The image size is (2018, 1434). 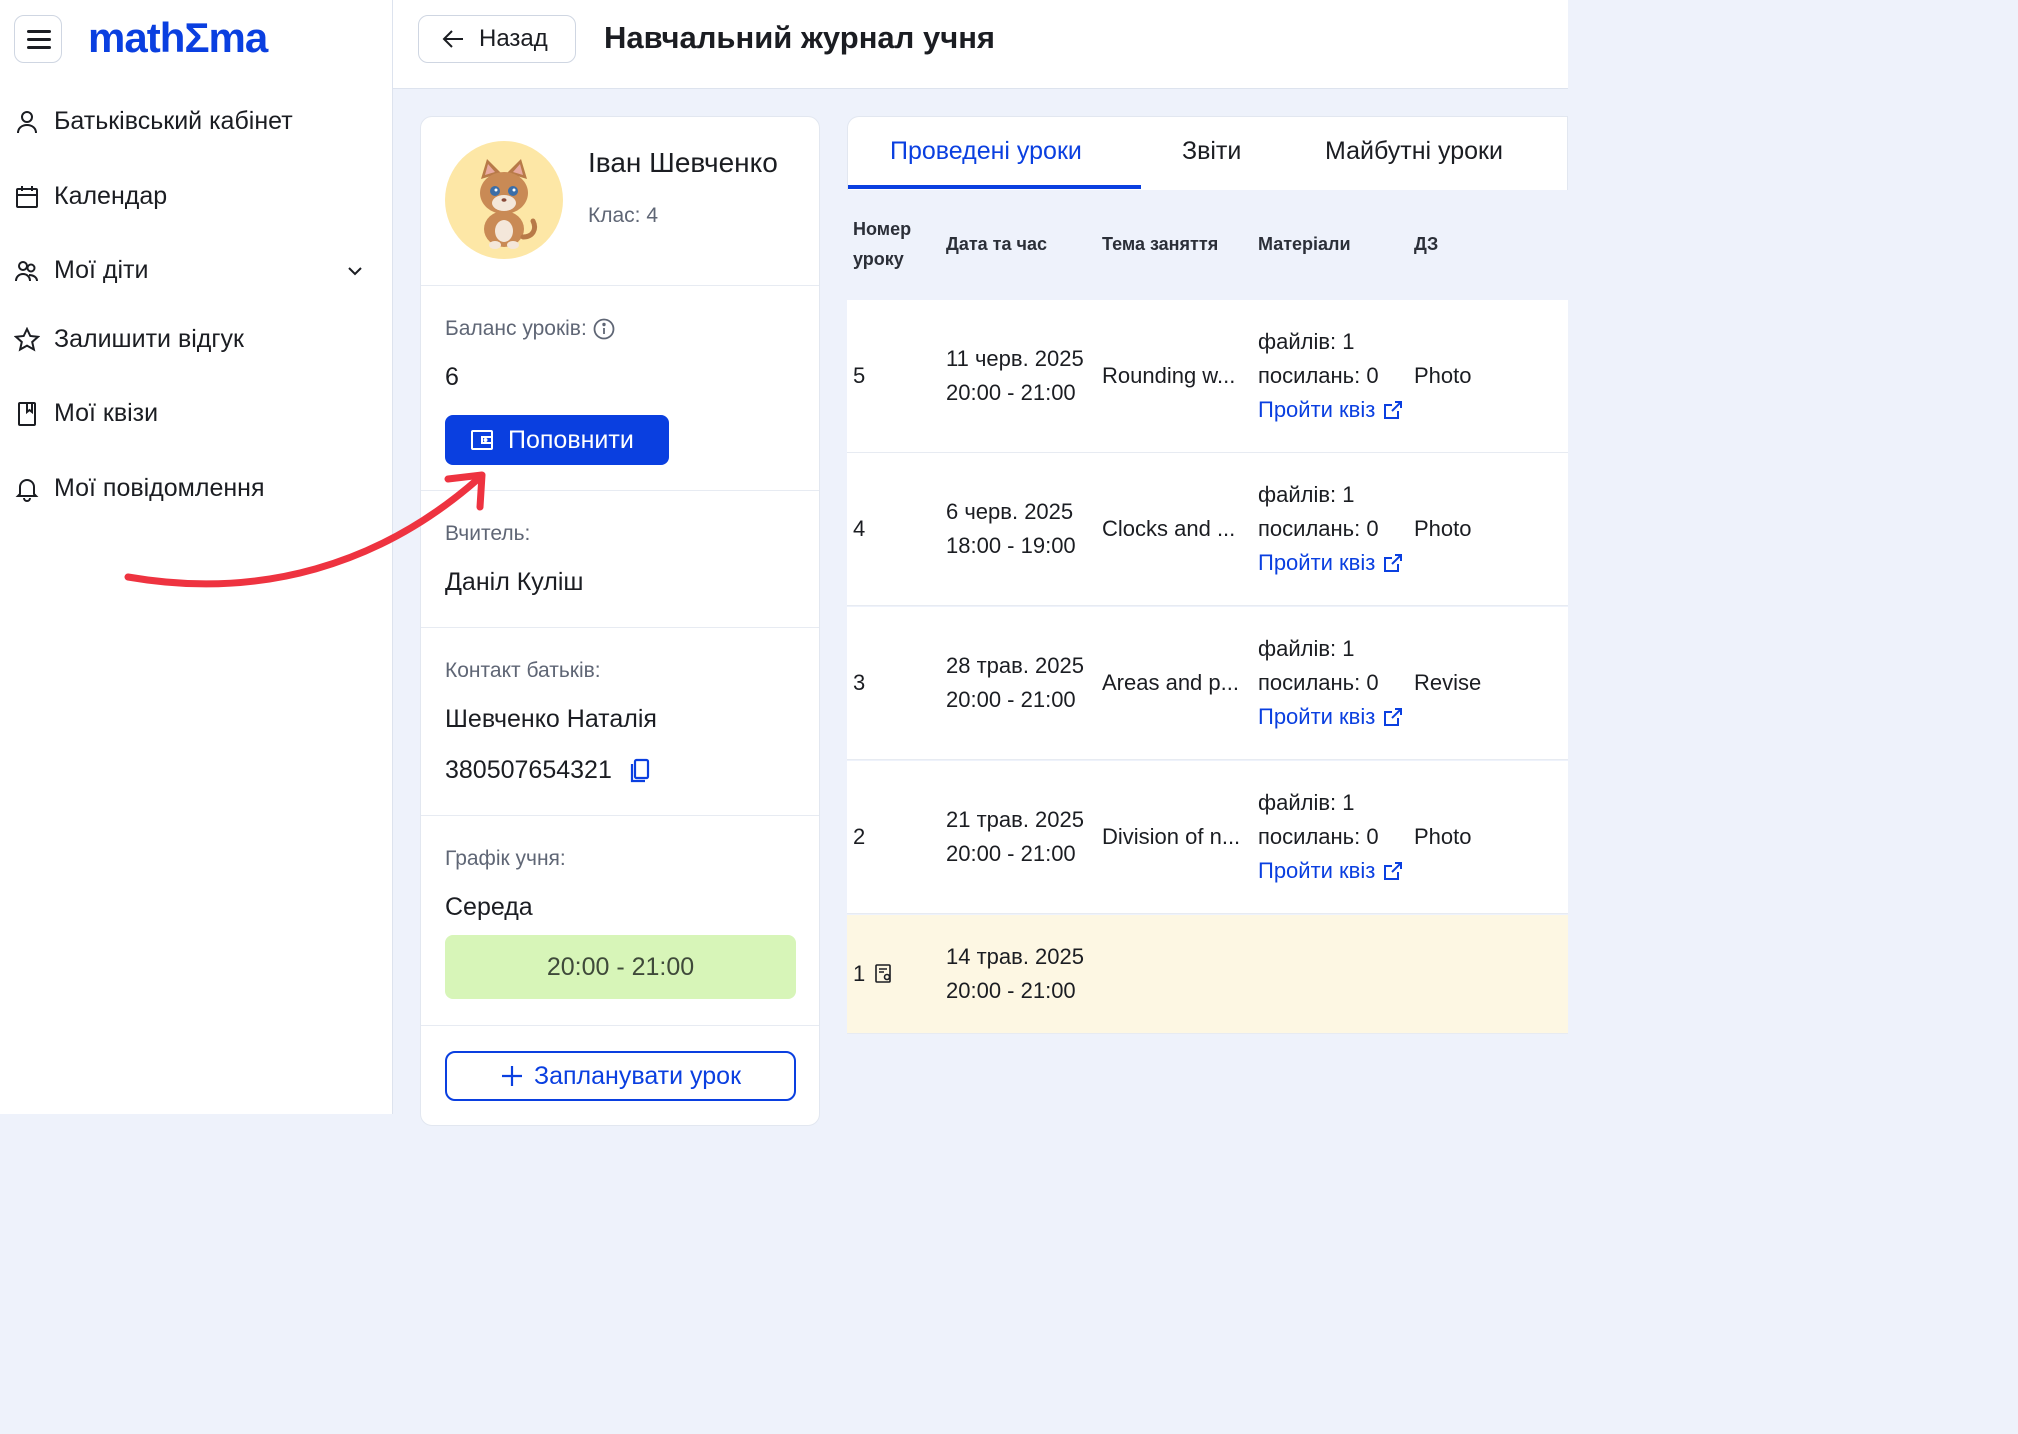 I want to click on lesson-date: 28 трав. 2025, so click(x=1015, y=665).